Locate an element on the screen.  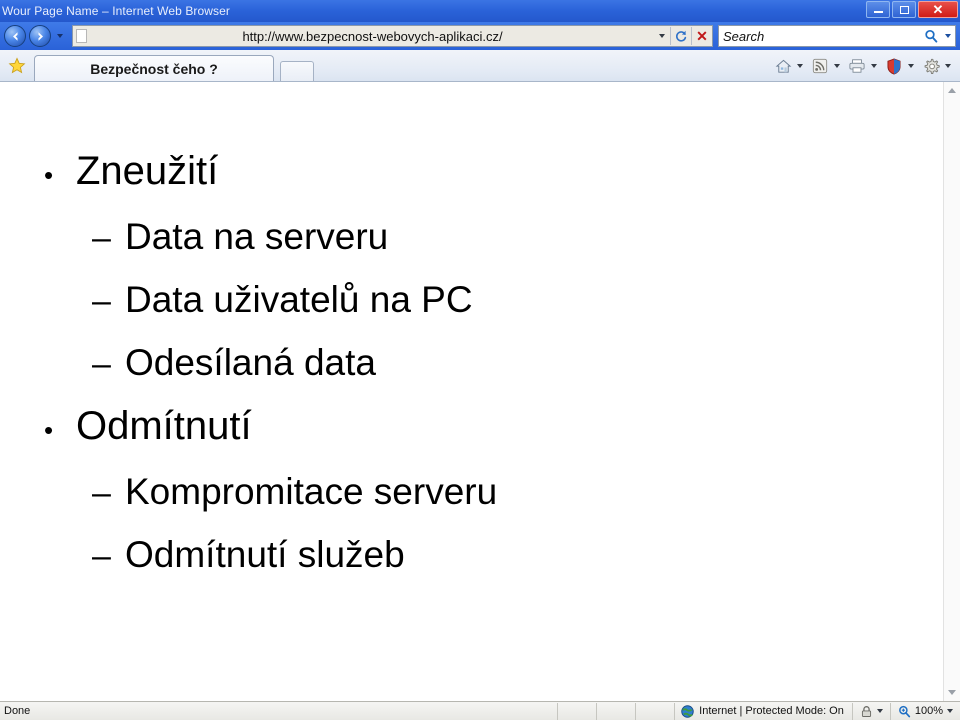
feeds-dropdown-button is located at coordinates (836, 66).